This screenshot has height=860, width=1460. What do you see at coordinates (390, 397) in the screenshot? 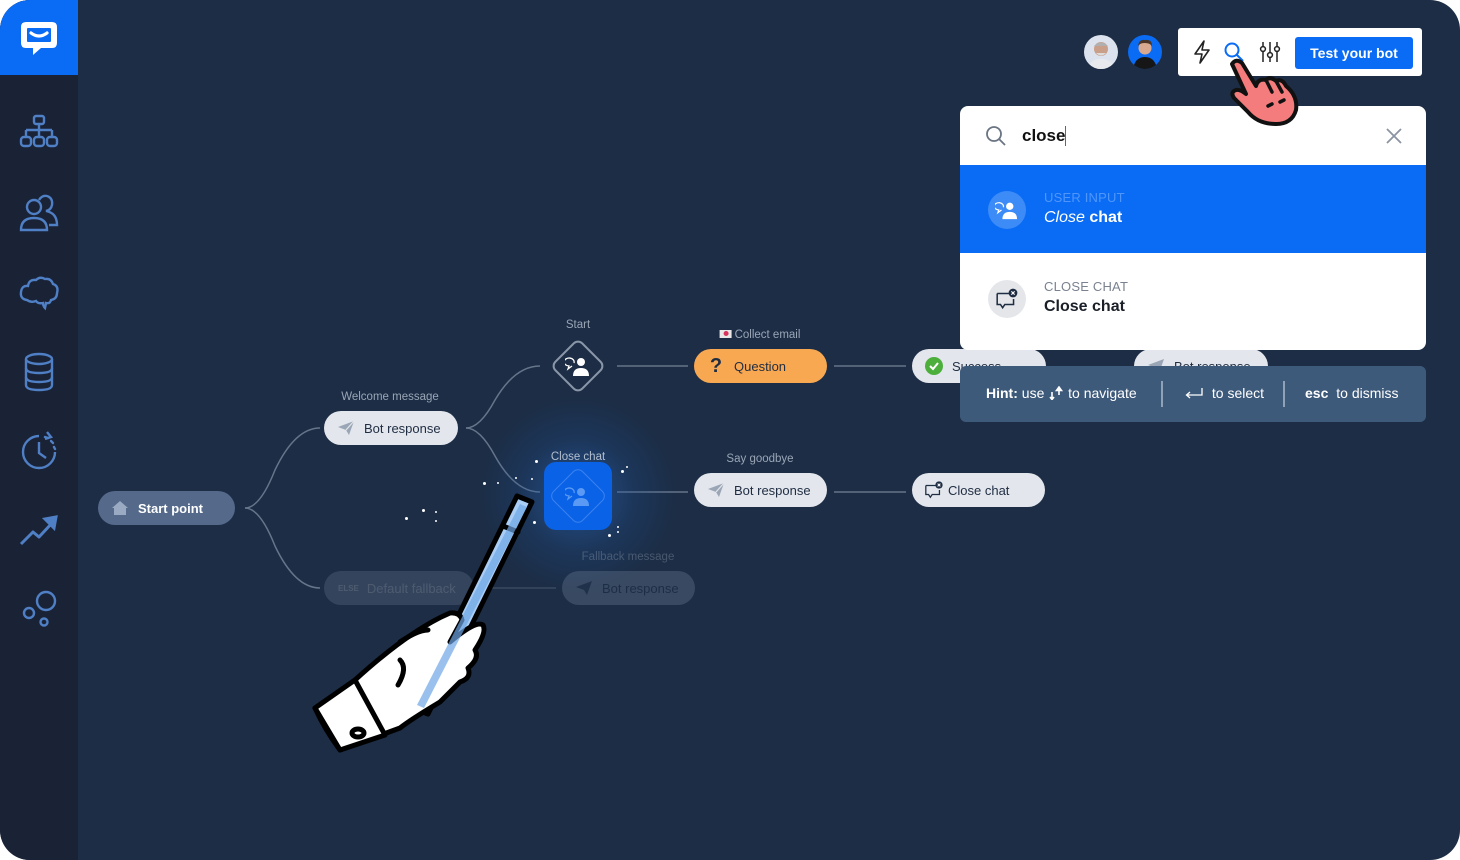
I see `welcome-message-label: Welcome message` at bounding box center [390, 397].